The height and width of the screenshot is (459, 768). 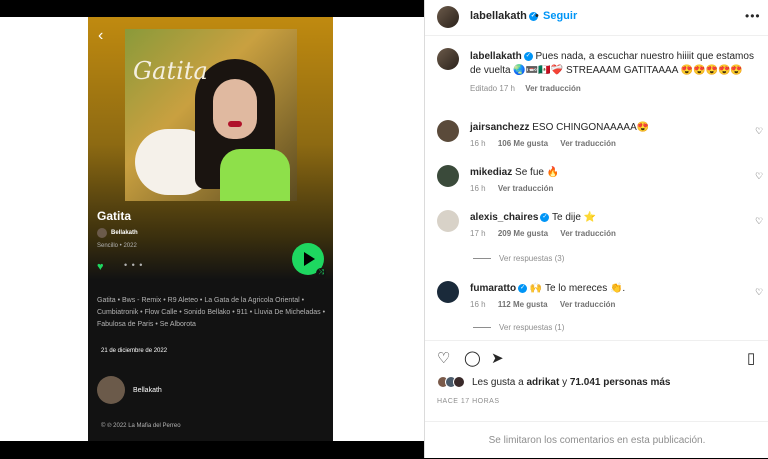 I want to click on likes-user: adrikat, so click(x=543, y=382).